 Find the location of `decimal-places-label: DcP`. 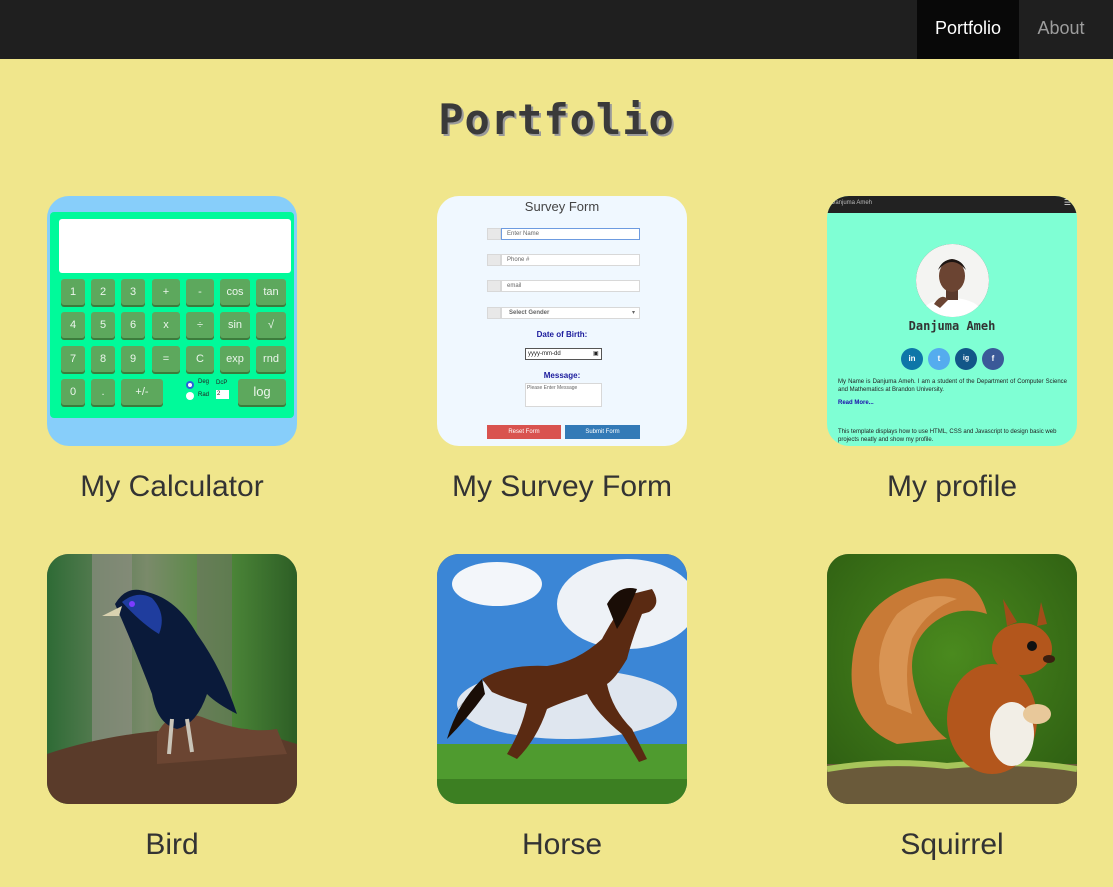

decimal-places-label: DcP is located at coordinates (222, 383).